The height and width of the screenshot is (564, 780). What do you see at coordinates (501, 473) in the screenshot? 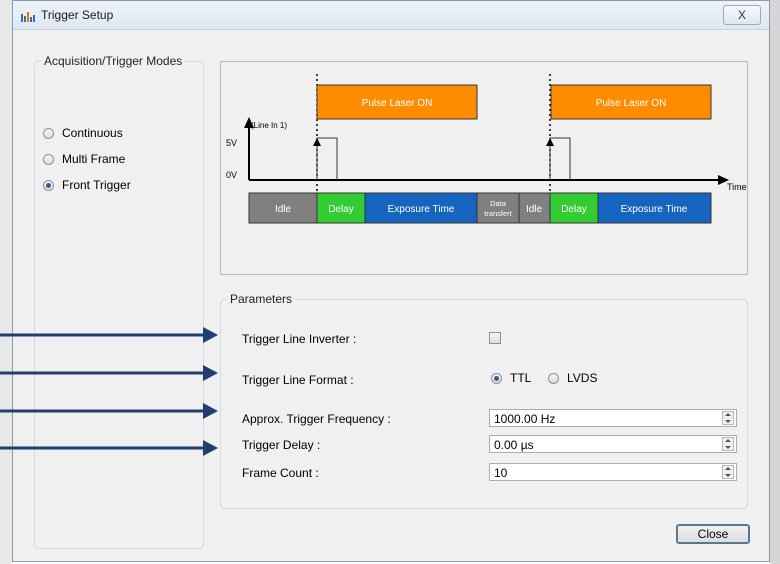
I see `frame-count-value: 10` at bounding box center [501, 473].